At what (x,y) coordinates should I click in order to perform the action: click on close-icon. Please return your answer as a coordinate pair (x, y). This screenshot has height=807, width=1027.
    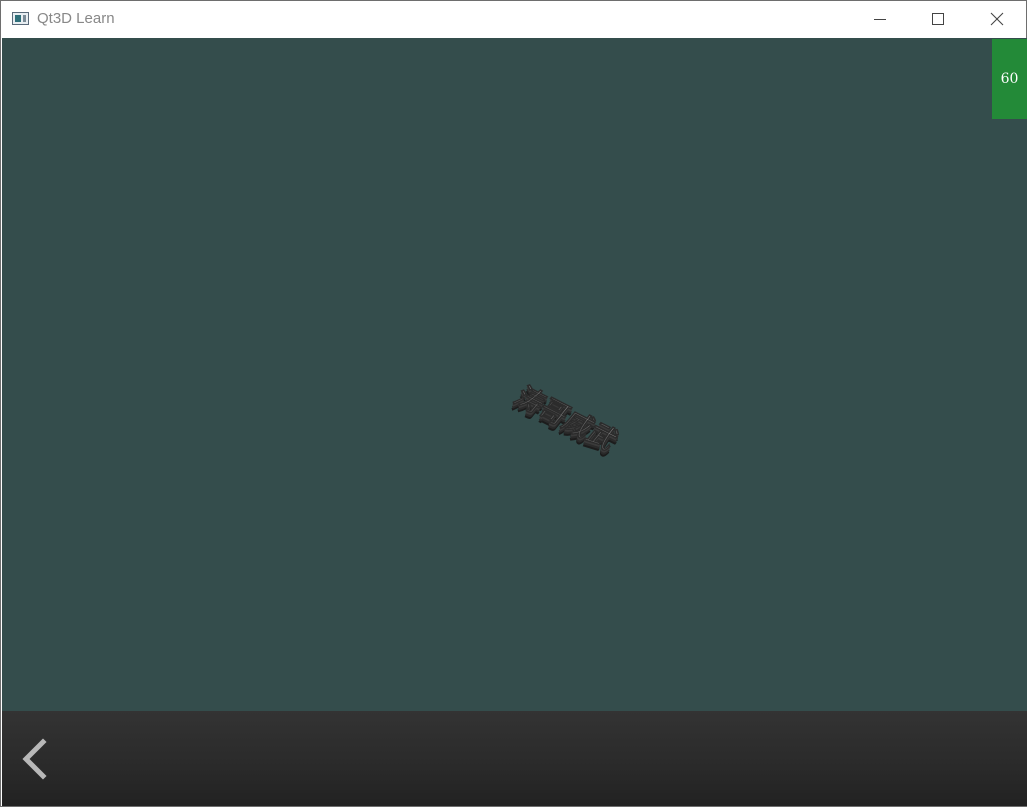
    Looking at the image, I should click on (997, 19).